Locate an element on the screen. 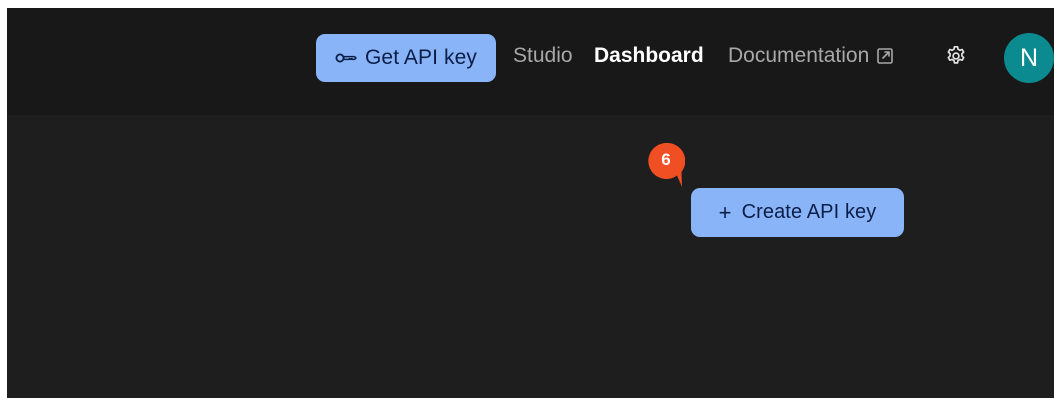 The height and width of the screenshot is (398, 1054). external-link-icon is located at coordinates (885, 56).